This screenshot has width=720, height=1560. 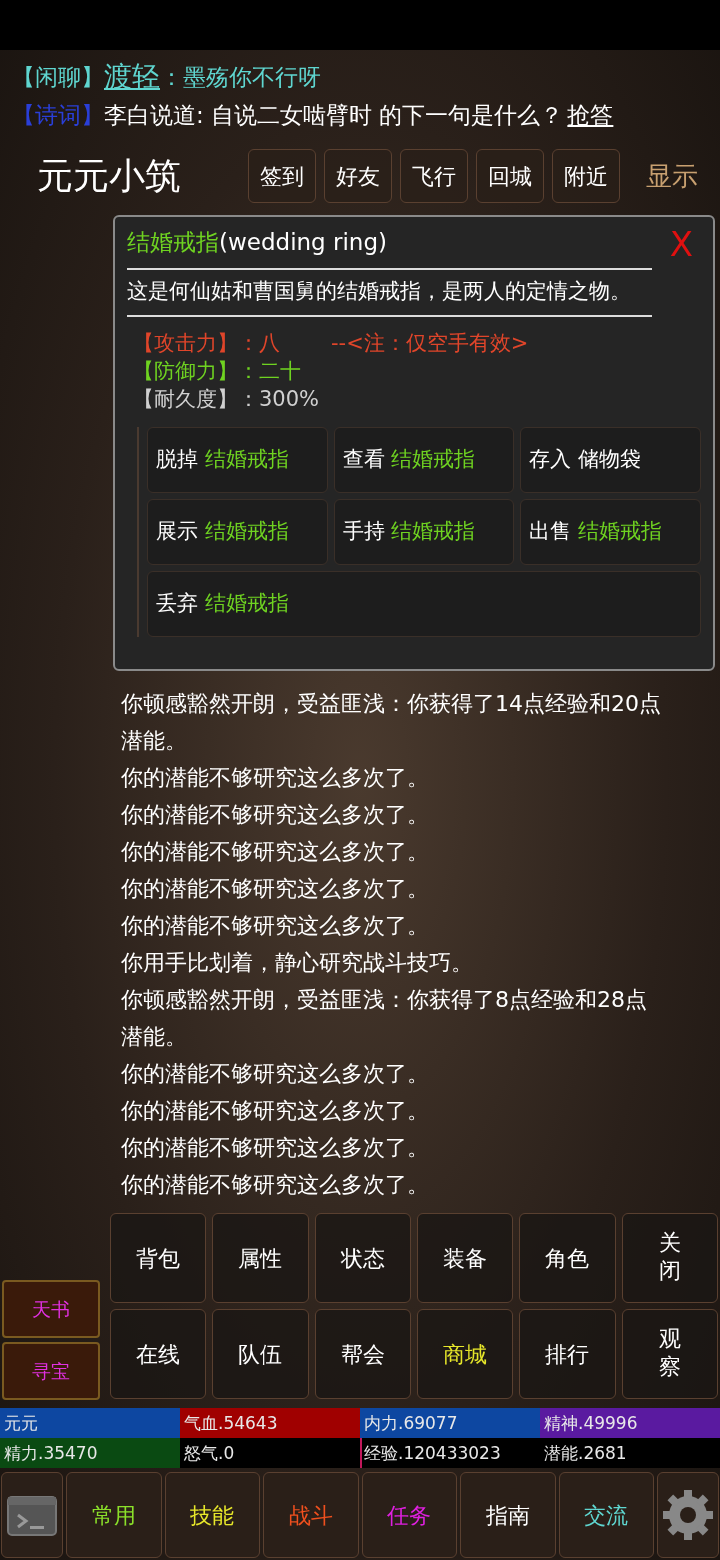 What do you see at coordinates (409, 1515) in the screenshot?
I see `nav-tab: 任务` at bounding box center [409, 1515].